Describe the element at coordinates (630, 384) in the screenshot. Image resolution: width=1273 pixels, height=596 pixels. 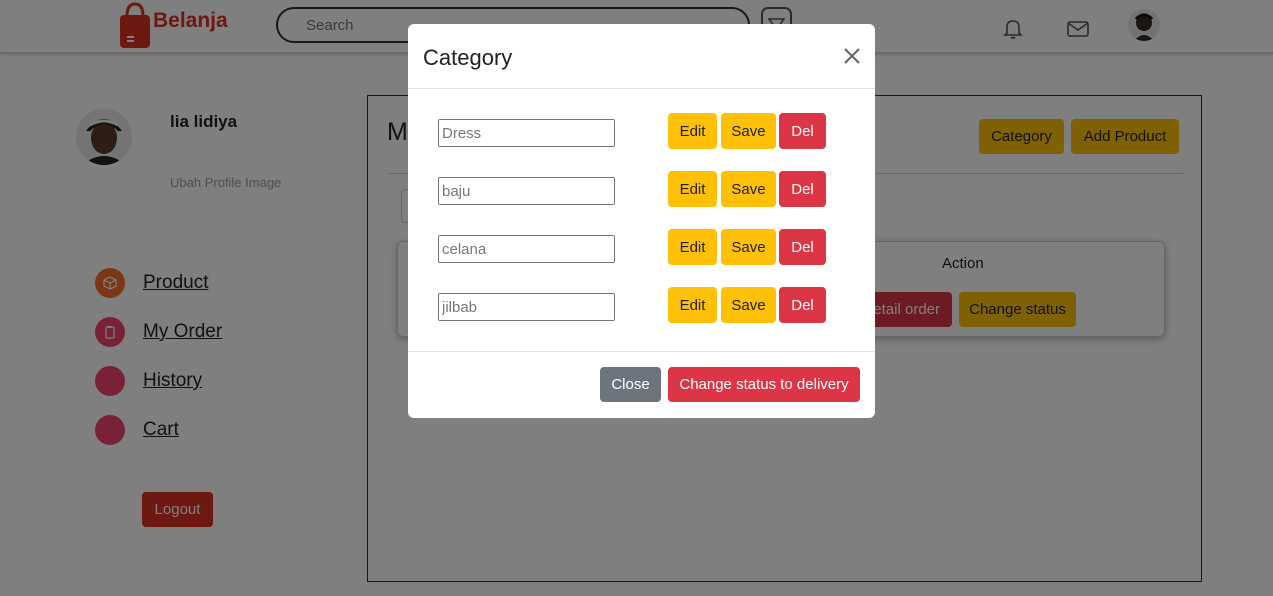
I see `close-modal-button: Close` at that location.